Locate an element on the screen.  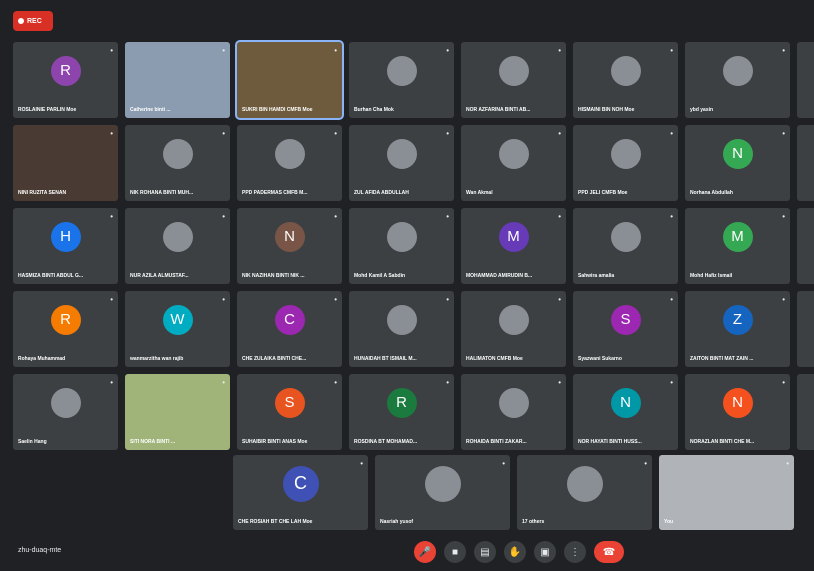
participant-avatar: N is located at coordinates (289, 236).